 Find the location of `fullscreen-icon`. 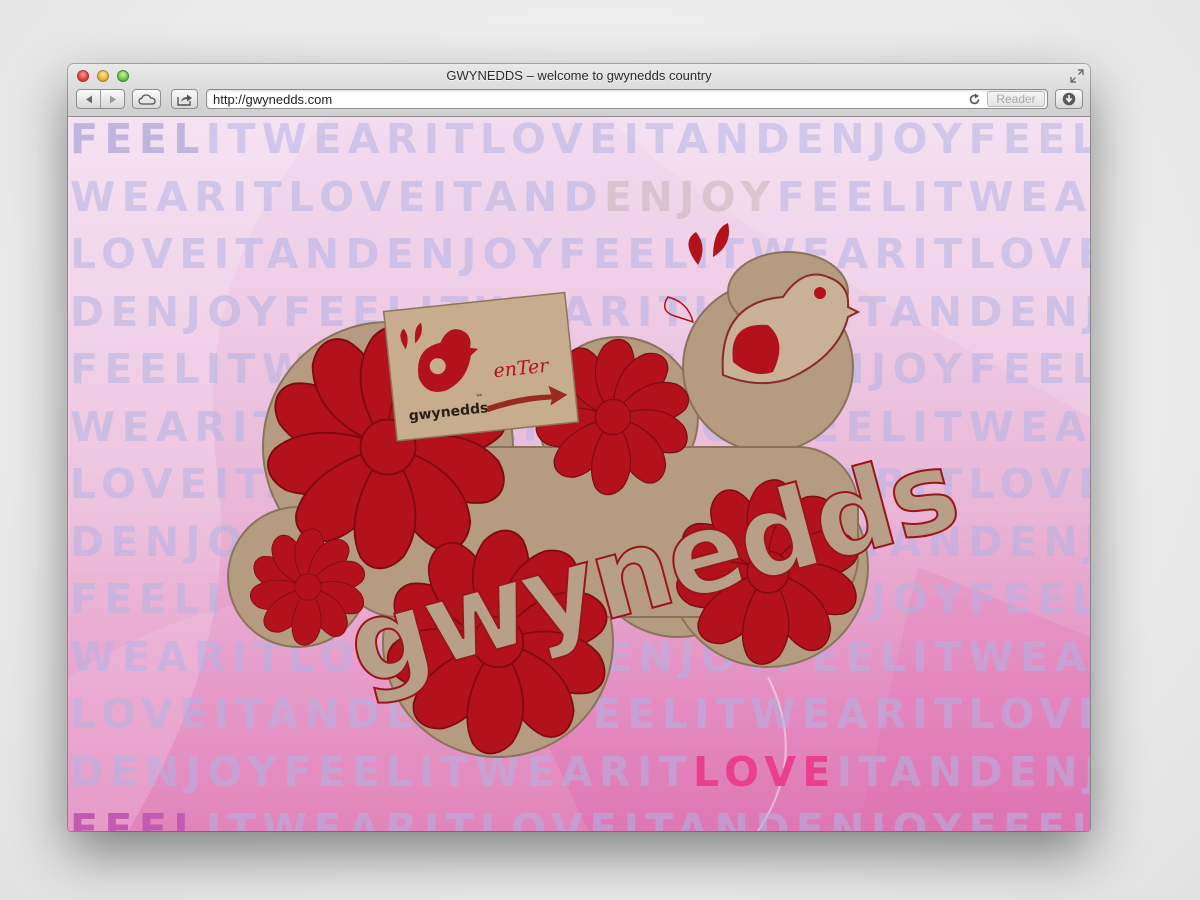

fullscreen-icon is located at coordinates (1077, 76).